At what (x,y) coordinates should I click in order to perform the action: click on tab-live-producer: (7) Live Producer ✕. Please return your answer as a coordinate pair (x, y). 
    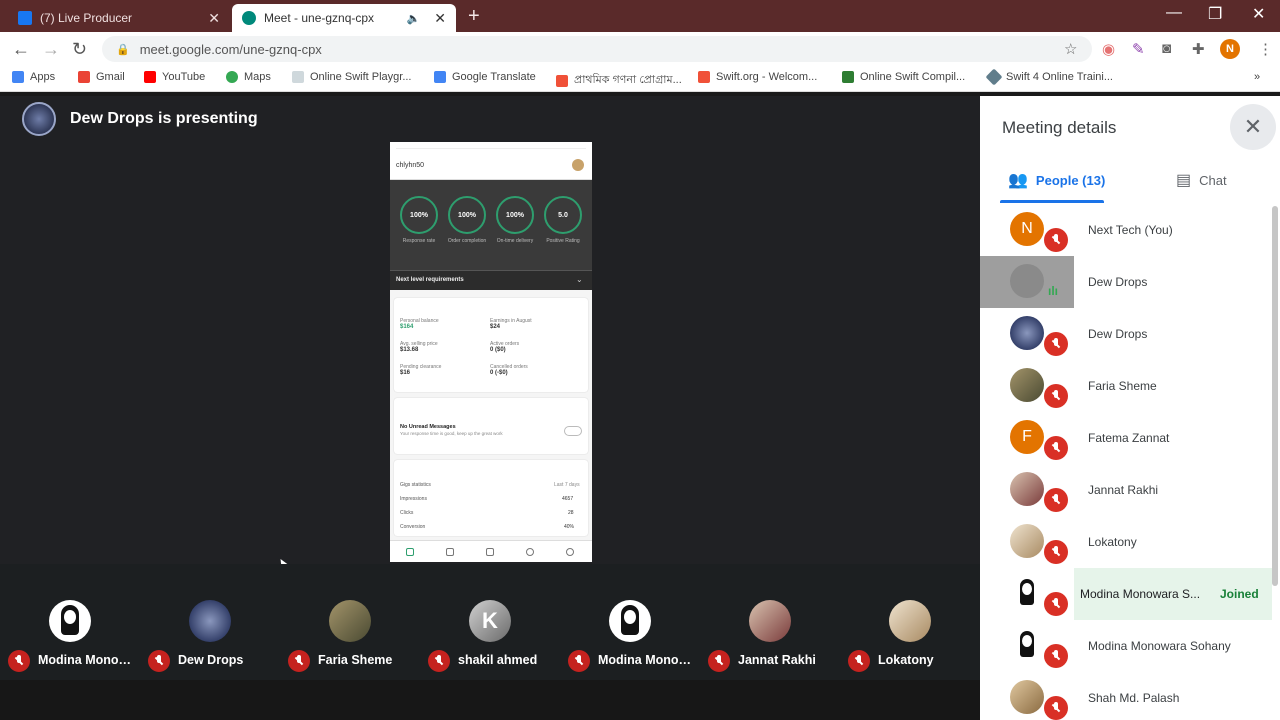
    Looking at the image, I should click on (119, 18).